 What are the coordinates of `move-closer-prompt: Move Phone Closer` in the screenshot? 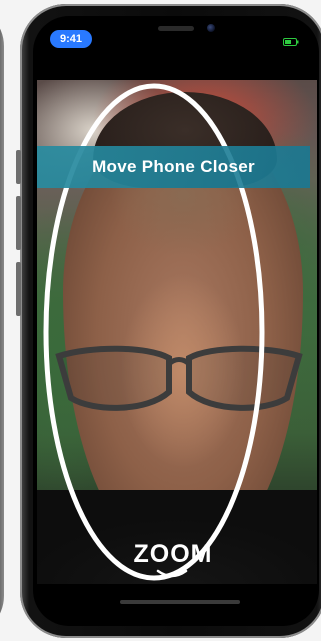 It's located at (173, 167).